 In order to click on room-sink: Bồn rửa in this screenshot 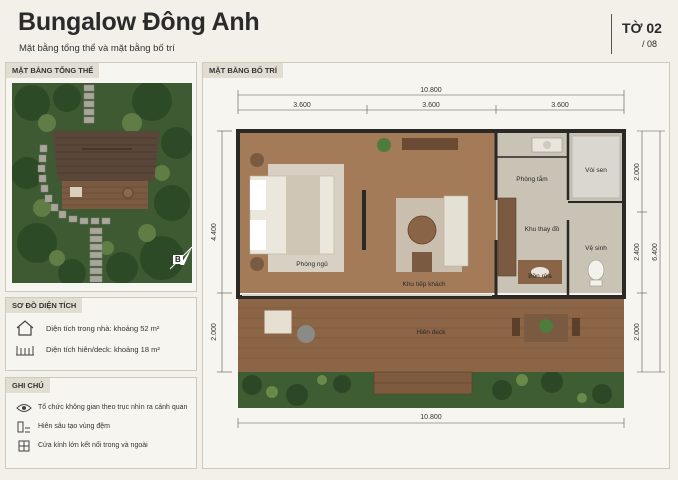, I will do `click(540, 275)`.